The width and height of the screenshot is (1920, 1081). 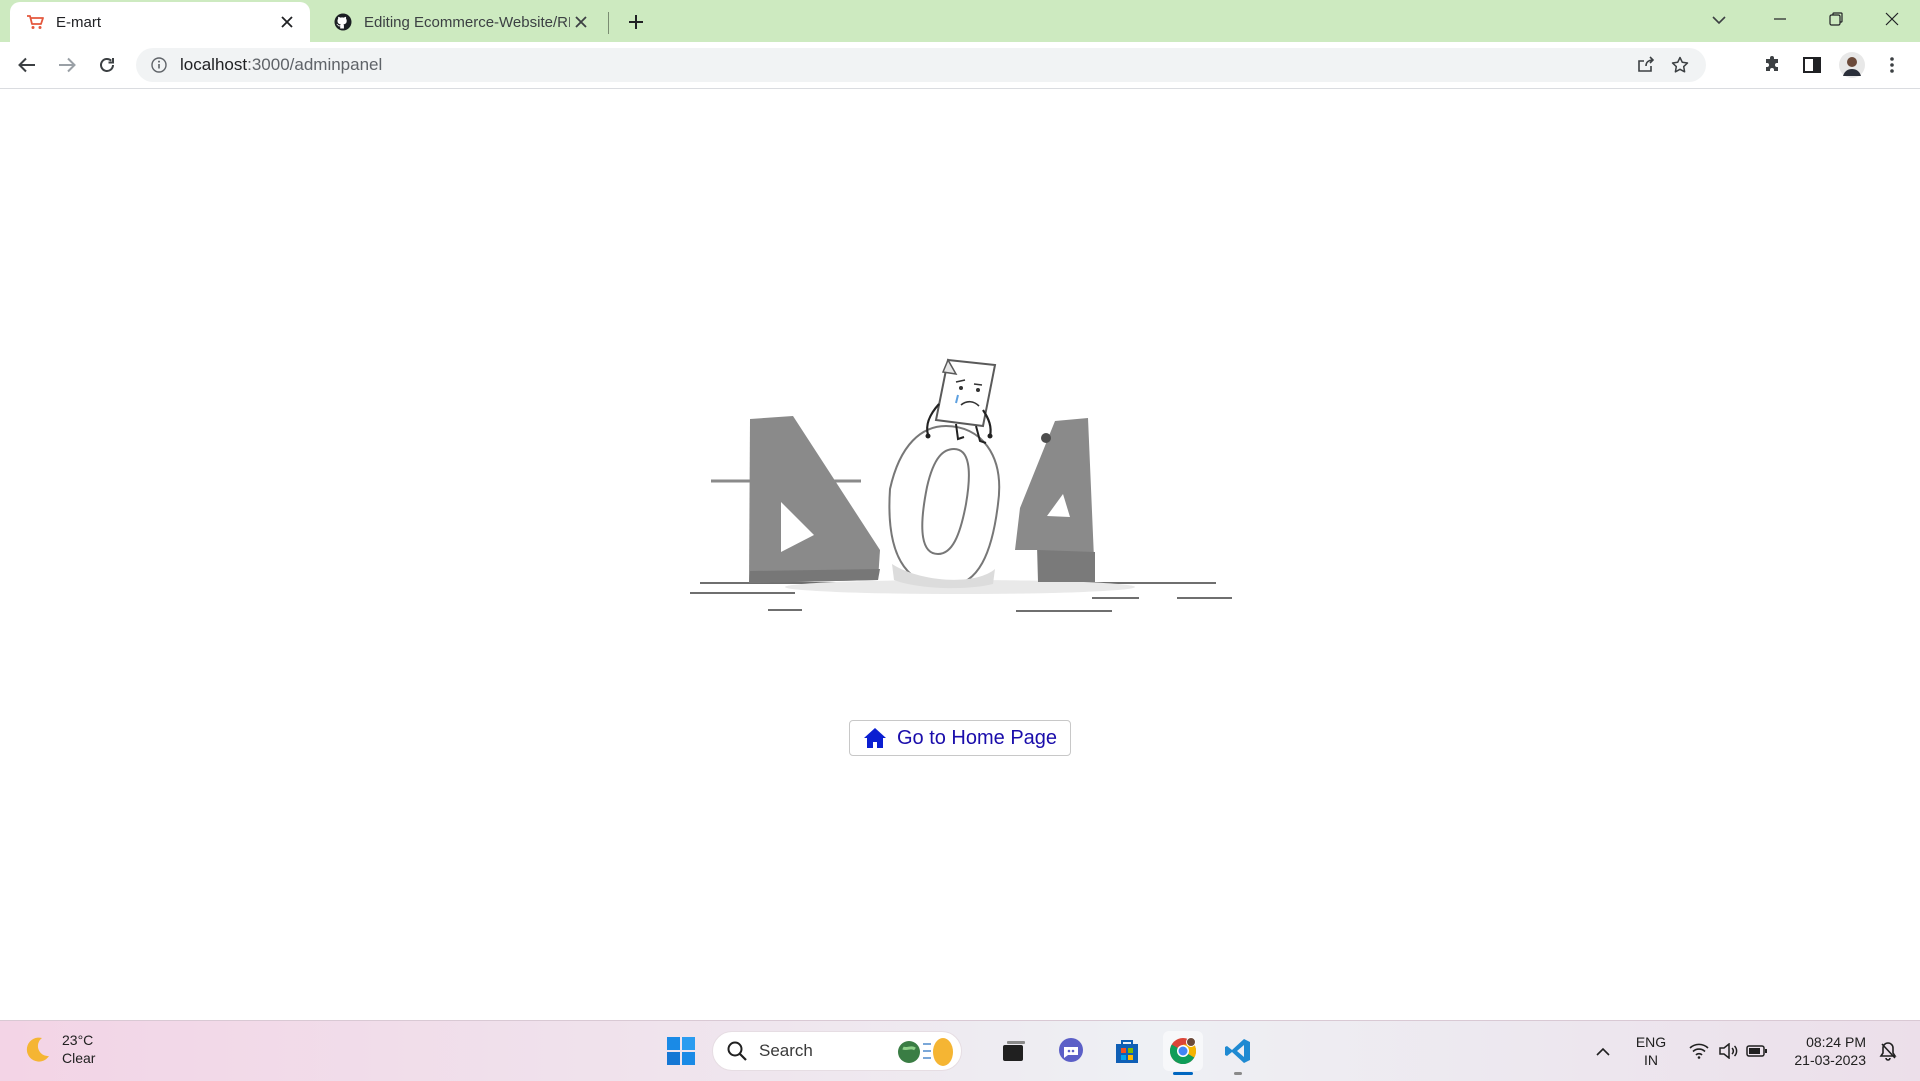 I want to click on show-hidden-icons-button, so click(x=1603, y=1051).